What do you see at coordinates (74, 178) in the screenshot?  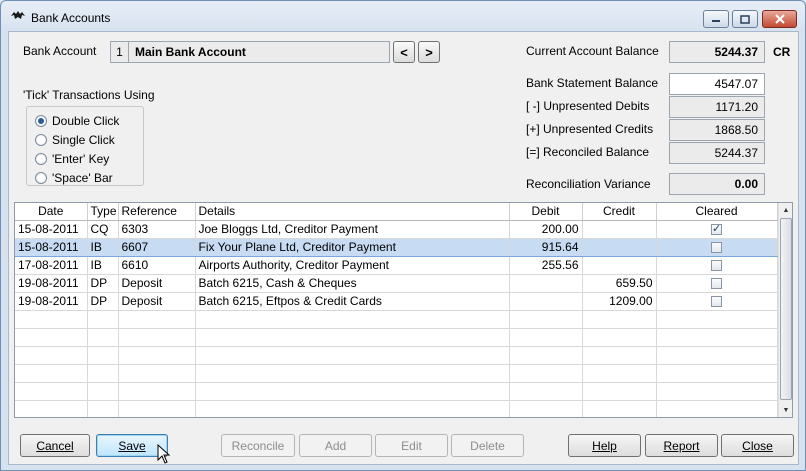 I see `radio-space-bar: 'Space' Bar` at bounding box center [74, 178].